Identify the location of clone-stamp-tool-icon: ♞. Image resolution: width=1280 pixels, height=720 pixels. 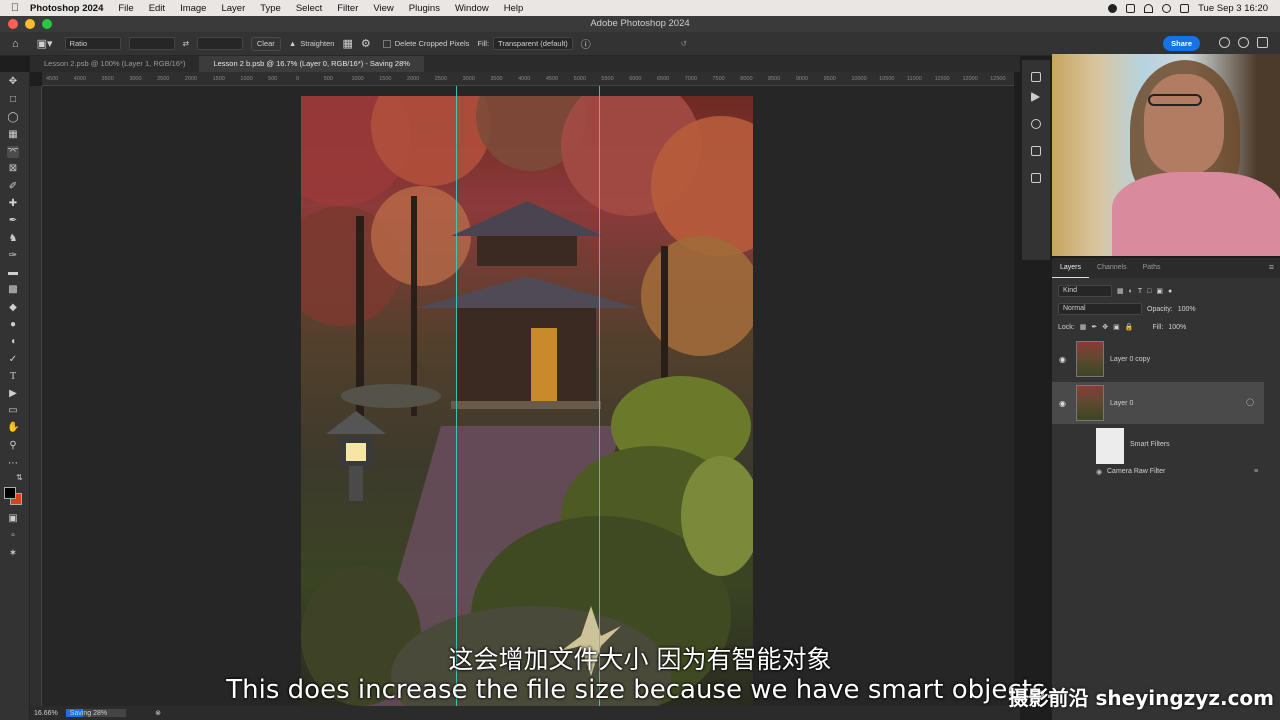
(13, 239).